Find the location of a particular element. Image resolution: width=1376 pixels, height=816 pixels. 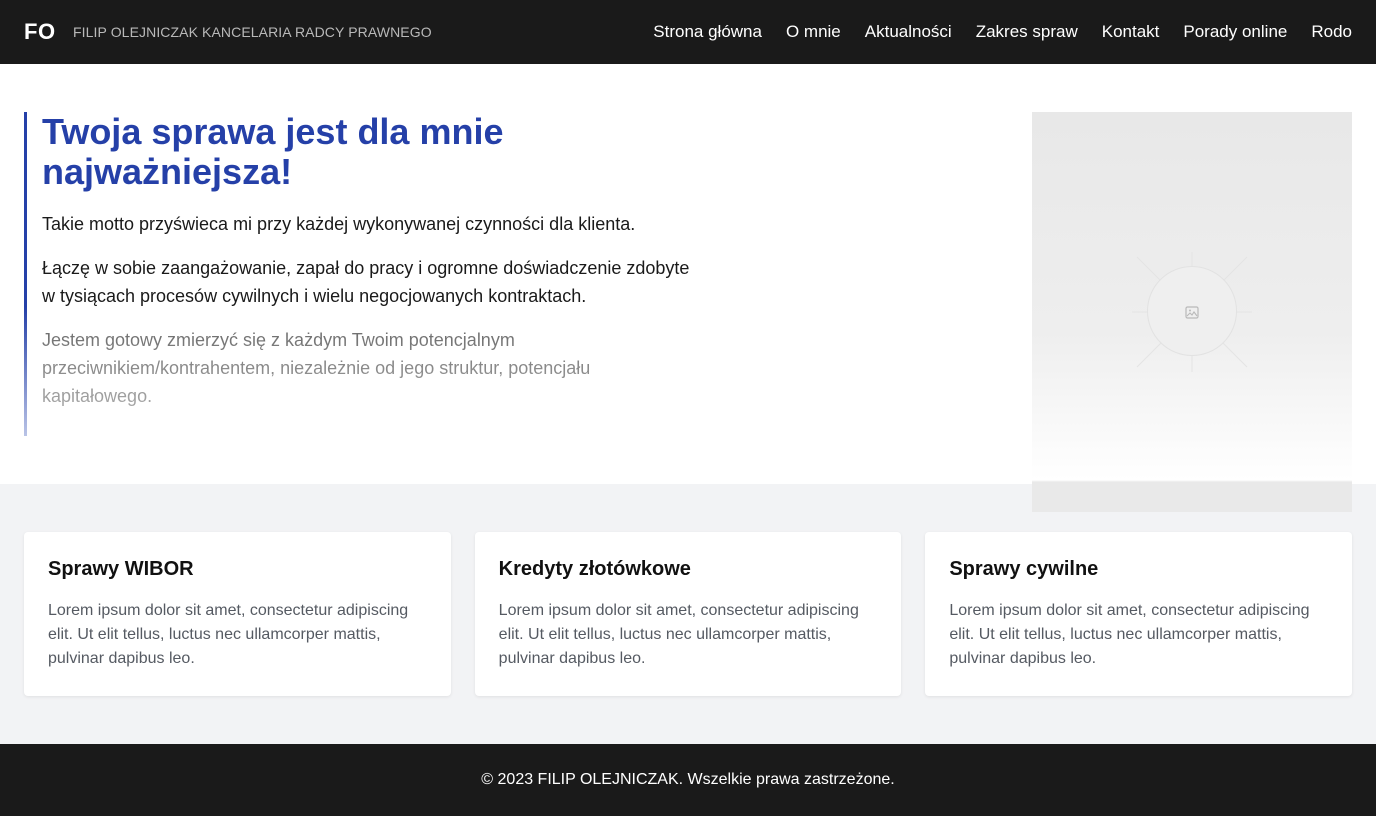

service-card-title: Kredyty złotówkowe is located at coordinates (594, 569).